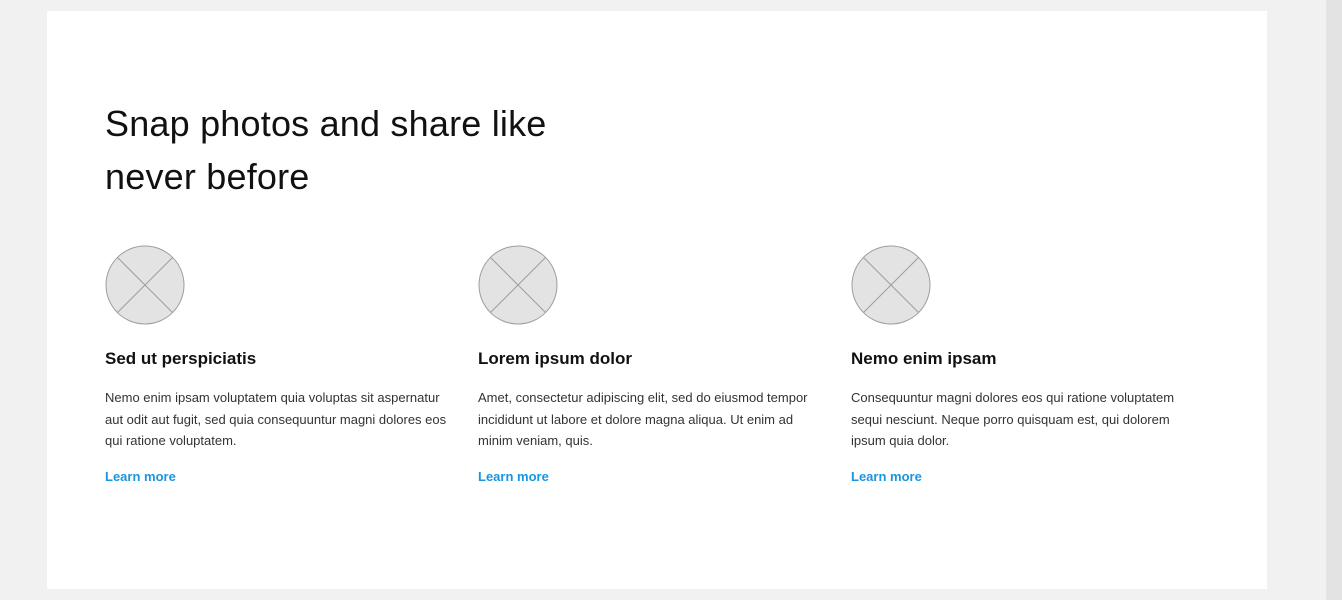  What do you see at coordinates (1334, 300) in the screenshot?
I see `vertical-scrollbar` at bounding box center [1334, 300].